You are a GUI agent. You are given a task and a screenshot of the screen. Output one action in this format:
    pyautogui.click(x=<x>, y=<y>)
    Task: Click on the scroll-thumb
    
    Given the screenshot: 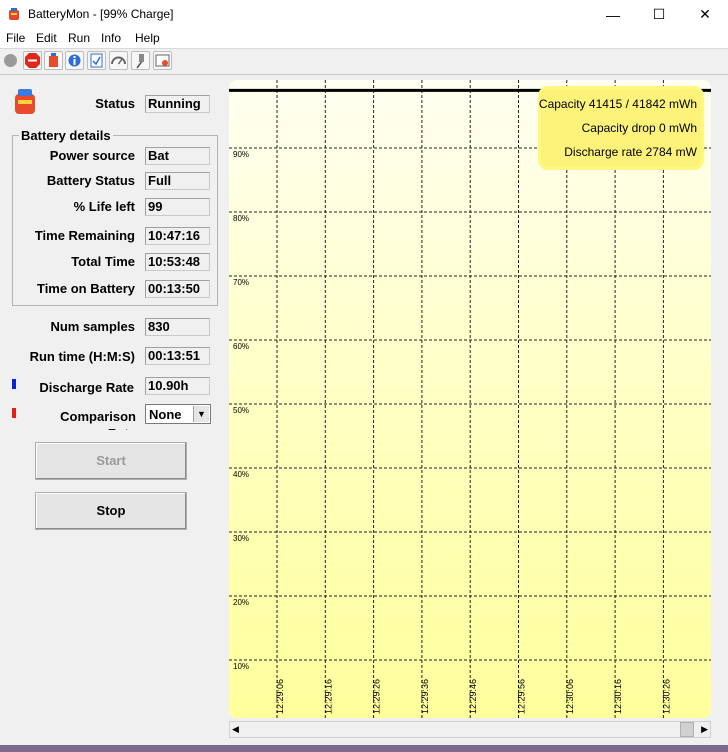 What is the action you would take?
    pyautogui.click(x=687, y=729)
    